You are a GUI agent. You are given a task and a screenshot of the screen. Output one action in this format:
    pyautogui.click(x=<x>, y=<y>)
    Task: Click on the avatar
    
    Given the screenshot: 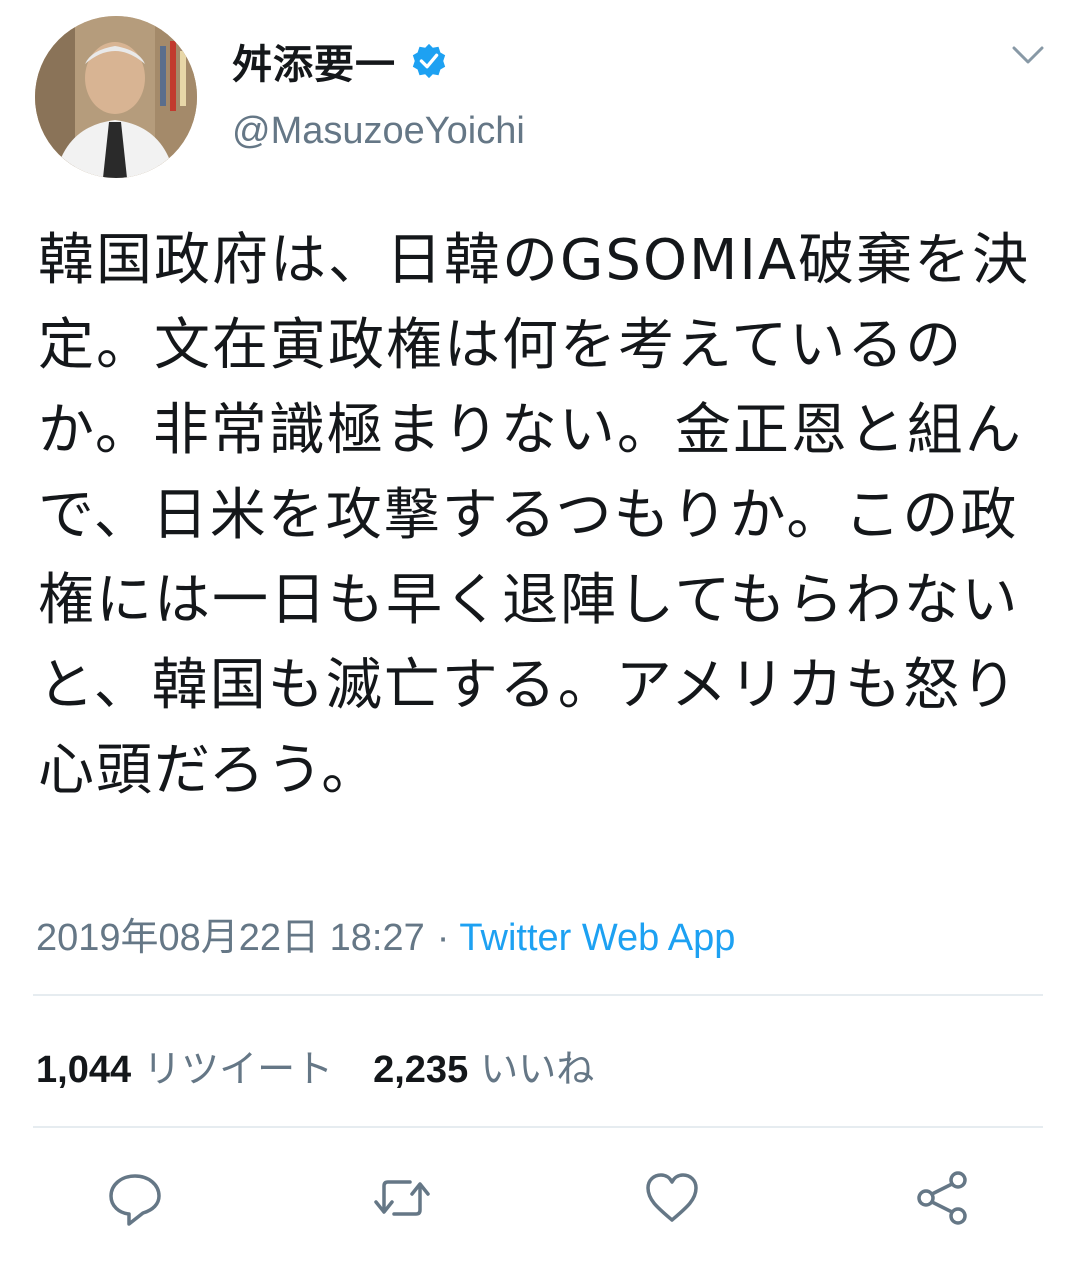 What is the action you would take?
    pyautogui.click(x=116, y=97)
    